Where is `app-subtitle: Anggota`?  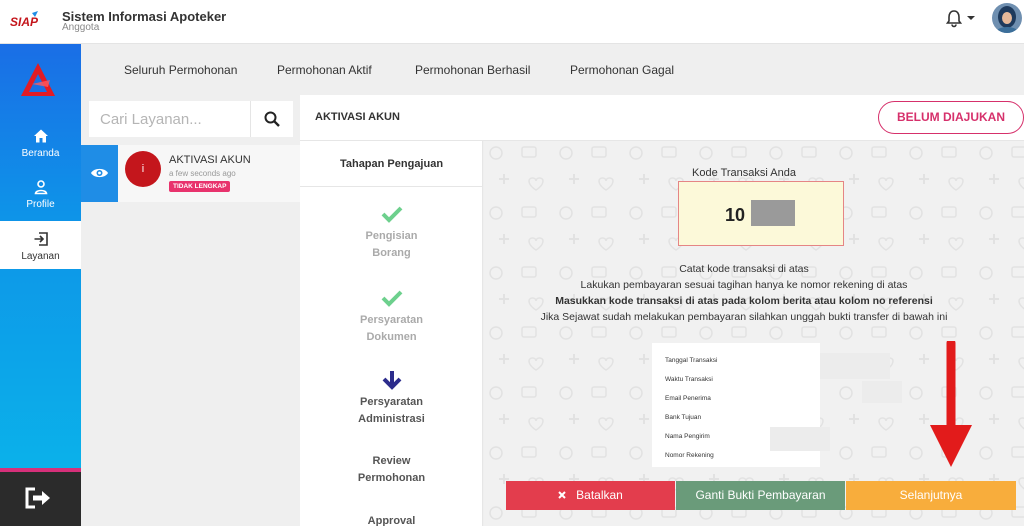 app-subtitle: Anggota is located at coordinates (81, 27).